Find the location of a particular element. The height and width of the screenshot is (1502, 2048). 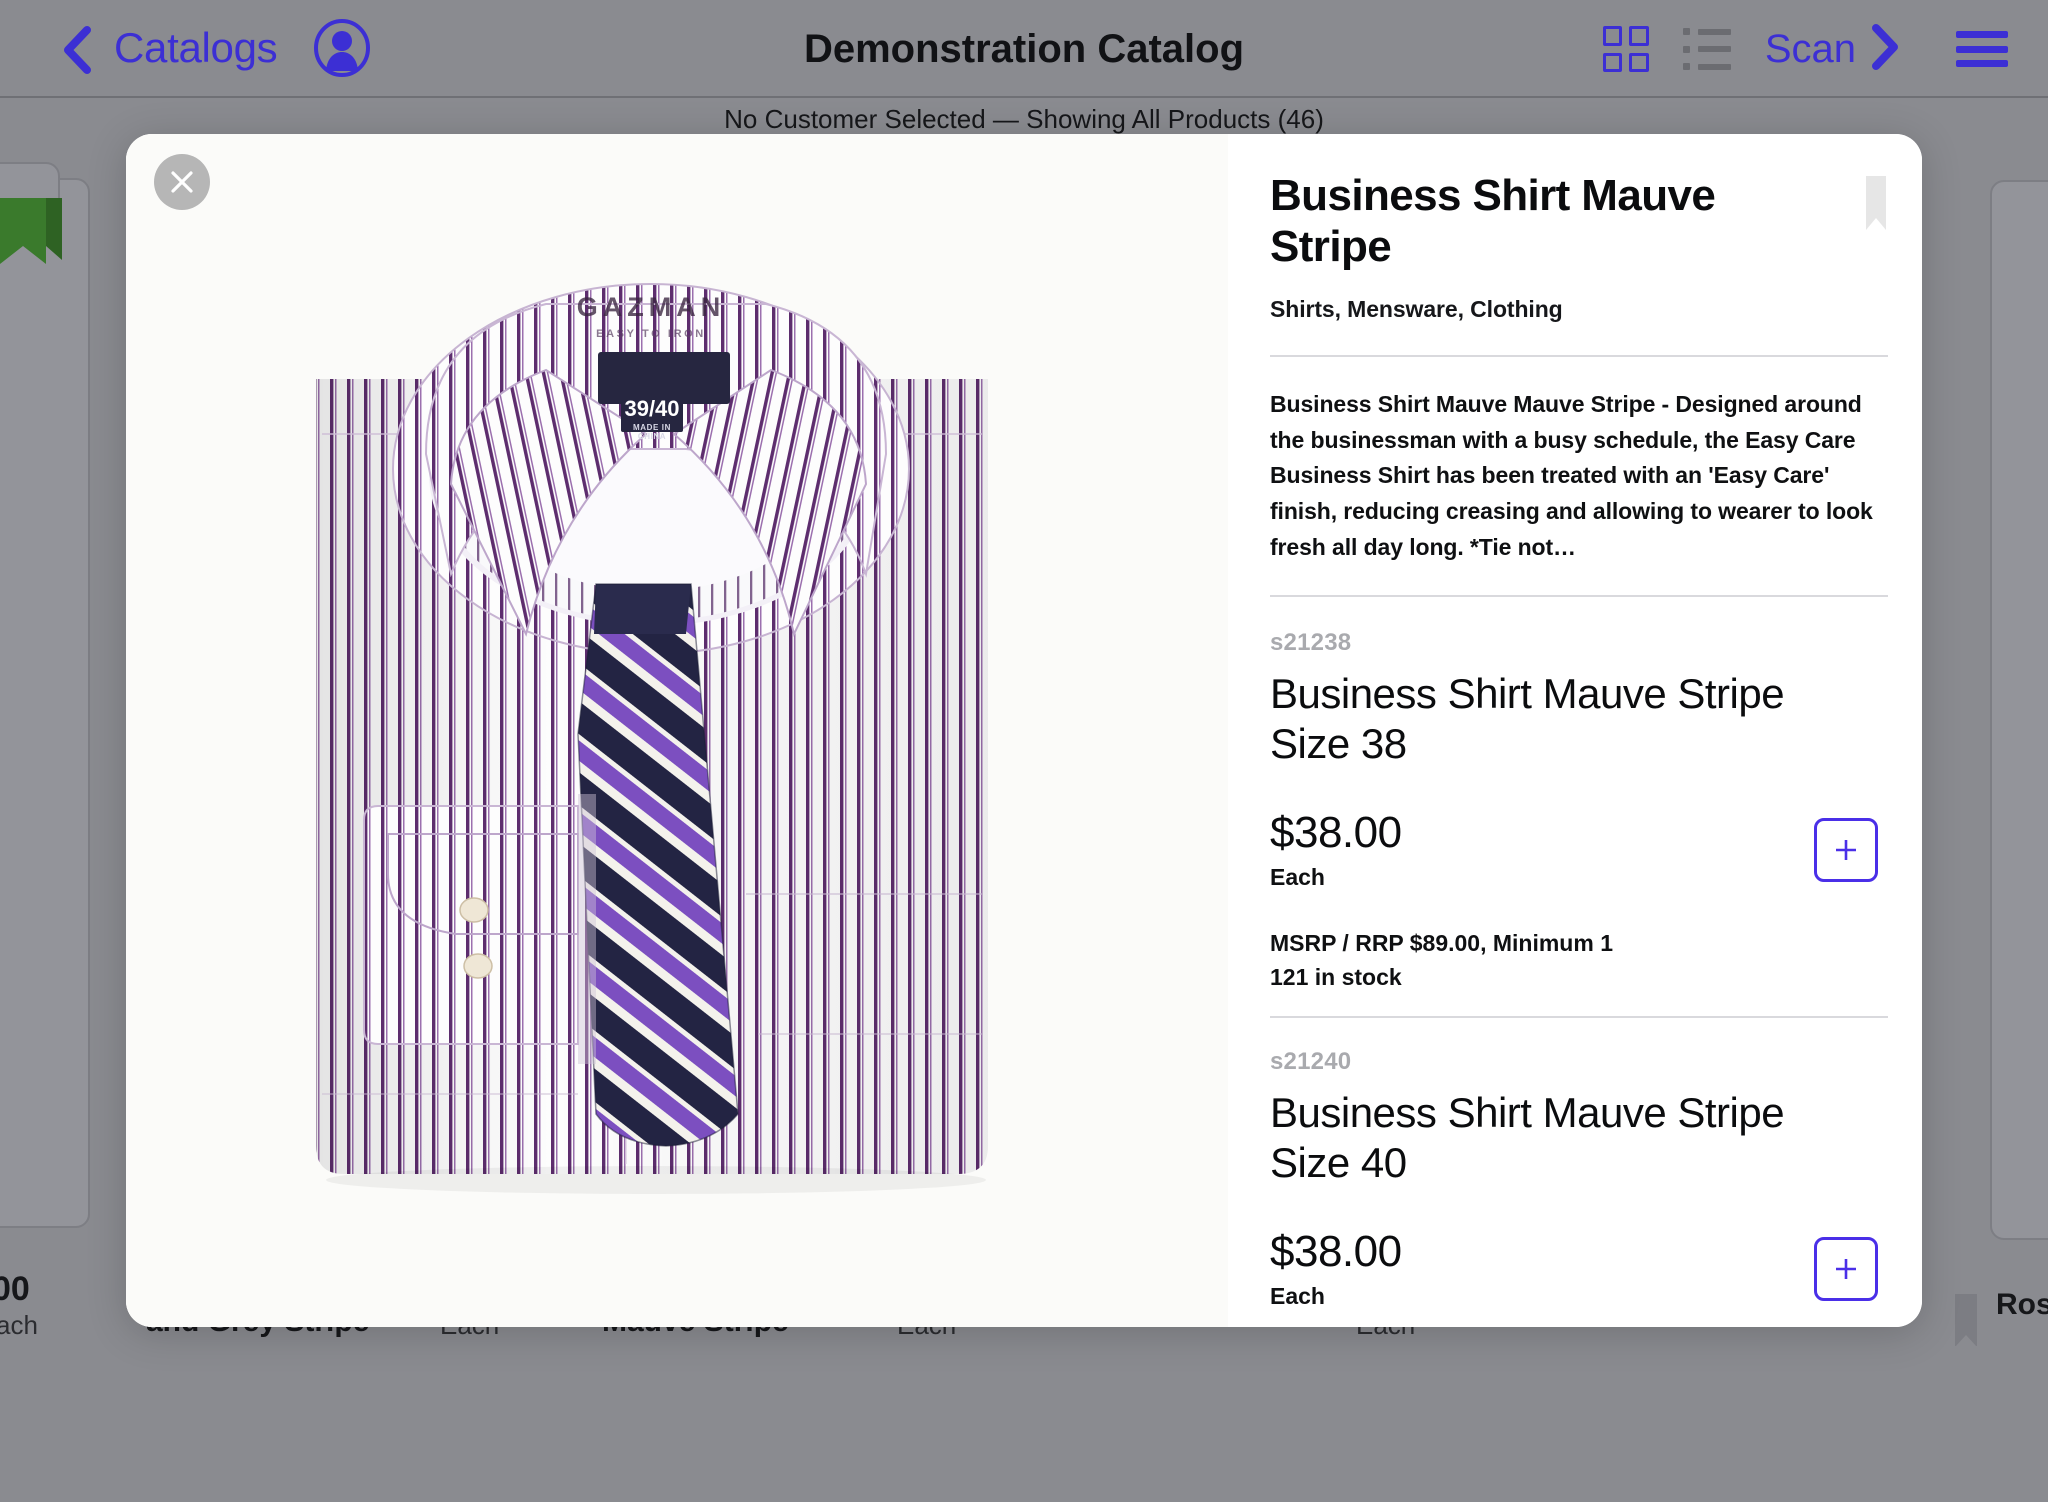

hamburger-menu-icon is located at coordinates (1982, 49).